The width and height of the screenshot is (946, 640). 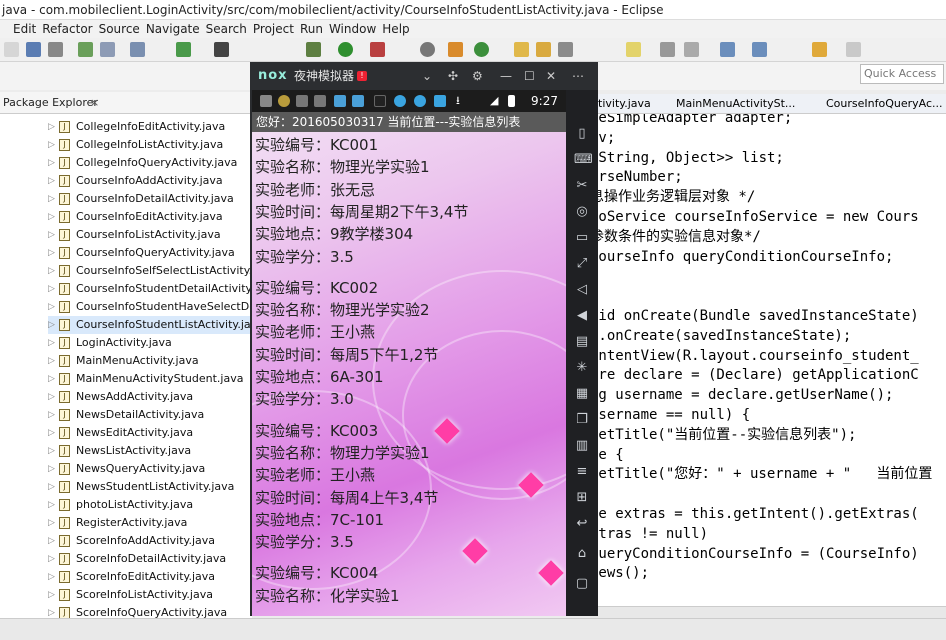 What do you see at coordinates (311, 29) in the screenshot?
I see `menu-run: Run` at bounding box center [311, 29].